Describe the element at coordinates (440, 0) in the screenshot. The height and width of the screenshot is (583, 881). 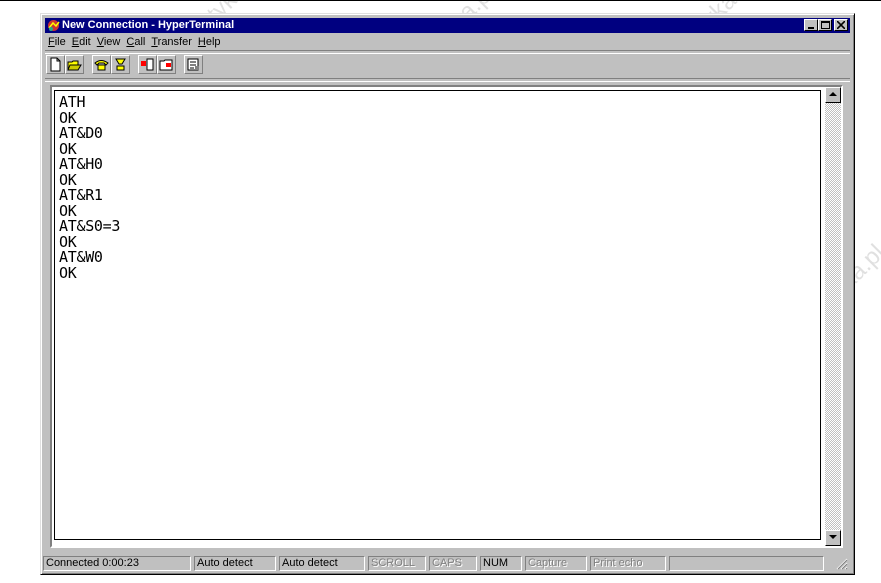
I see `page-top-rule` at that location.